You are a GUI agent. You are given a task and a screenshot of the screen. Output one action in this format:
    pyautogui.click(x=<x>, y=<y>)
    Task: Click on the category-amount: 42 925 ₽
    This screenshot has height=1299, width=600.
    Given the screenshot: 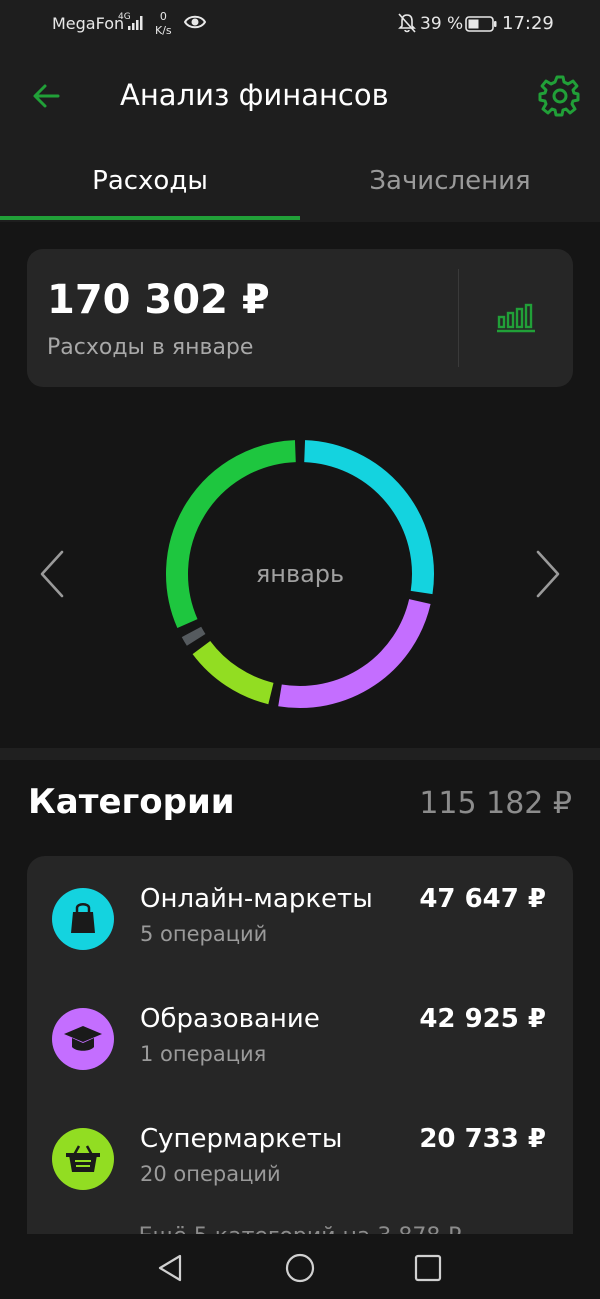 What is the action you would take?
    pyautogui.click(x=482, y=1019)
    